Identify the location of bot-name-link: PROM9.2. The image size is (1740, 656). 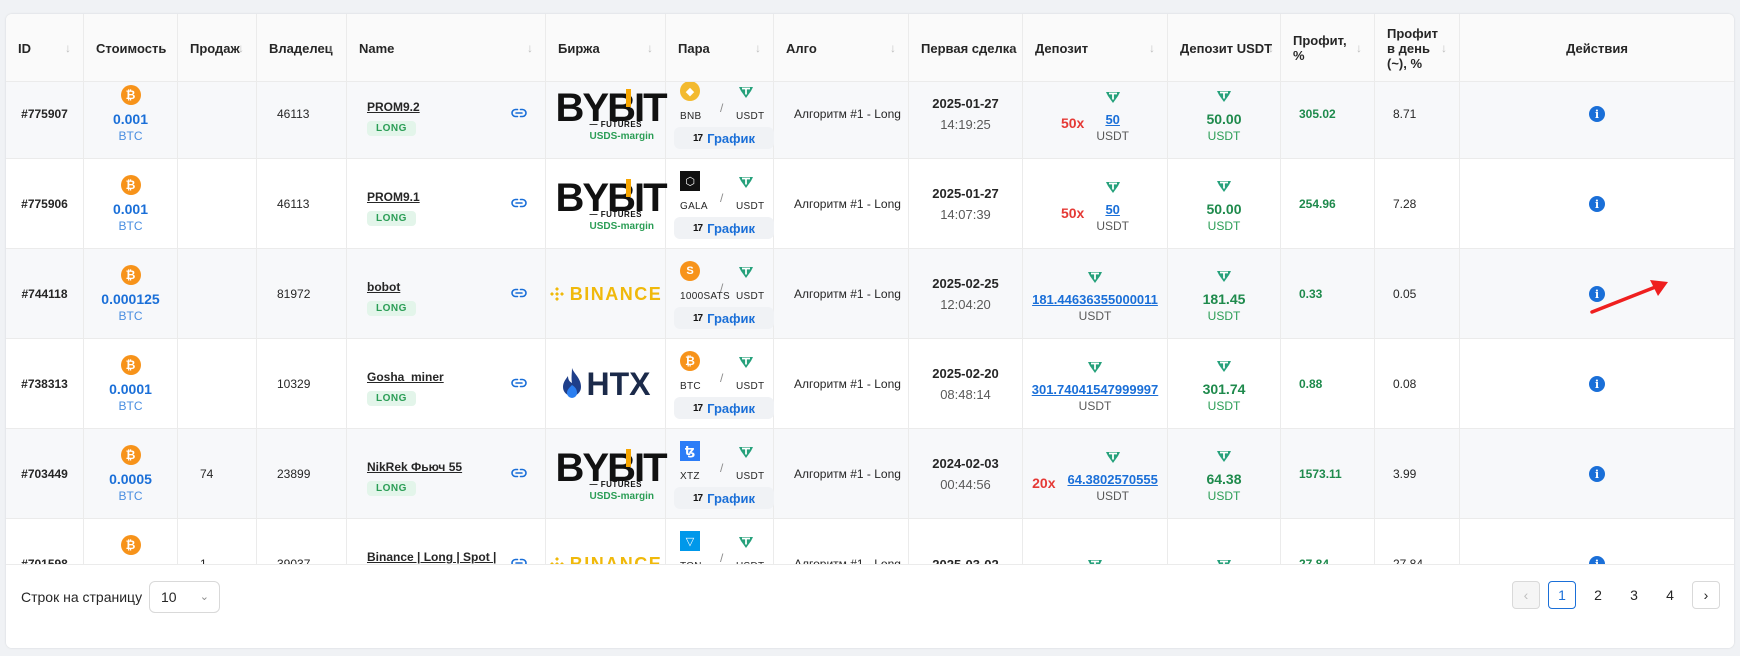
(393, 107).